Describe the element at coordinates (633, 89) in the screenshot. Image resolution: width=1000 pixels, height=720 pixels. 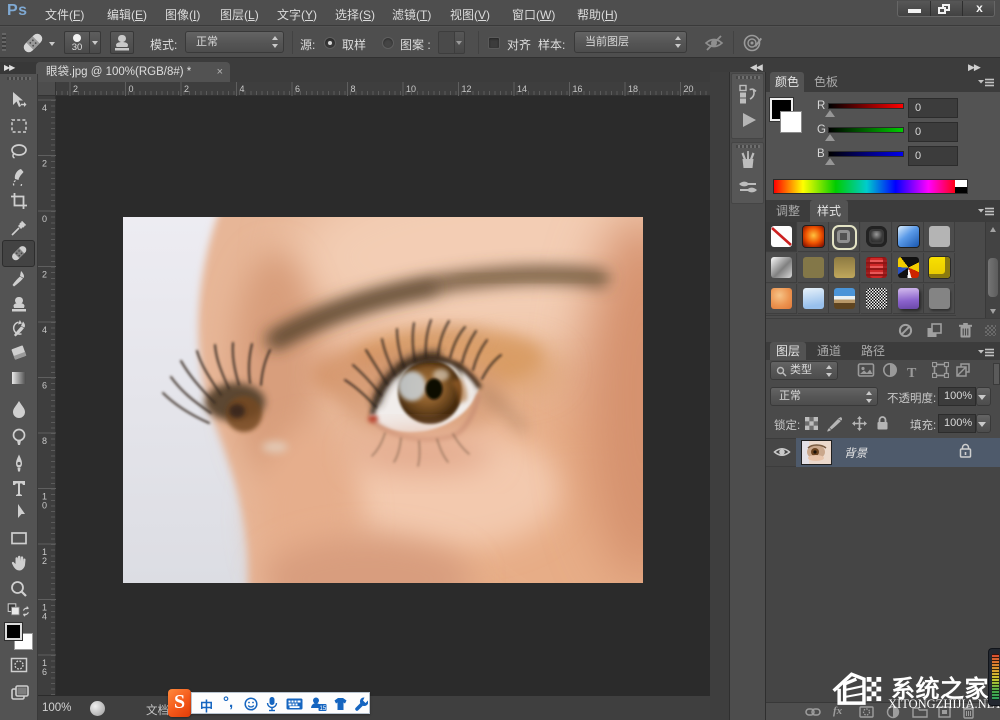
I see `svg-text: 18` at that location.